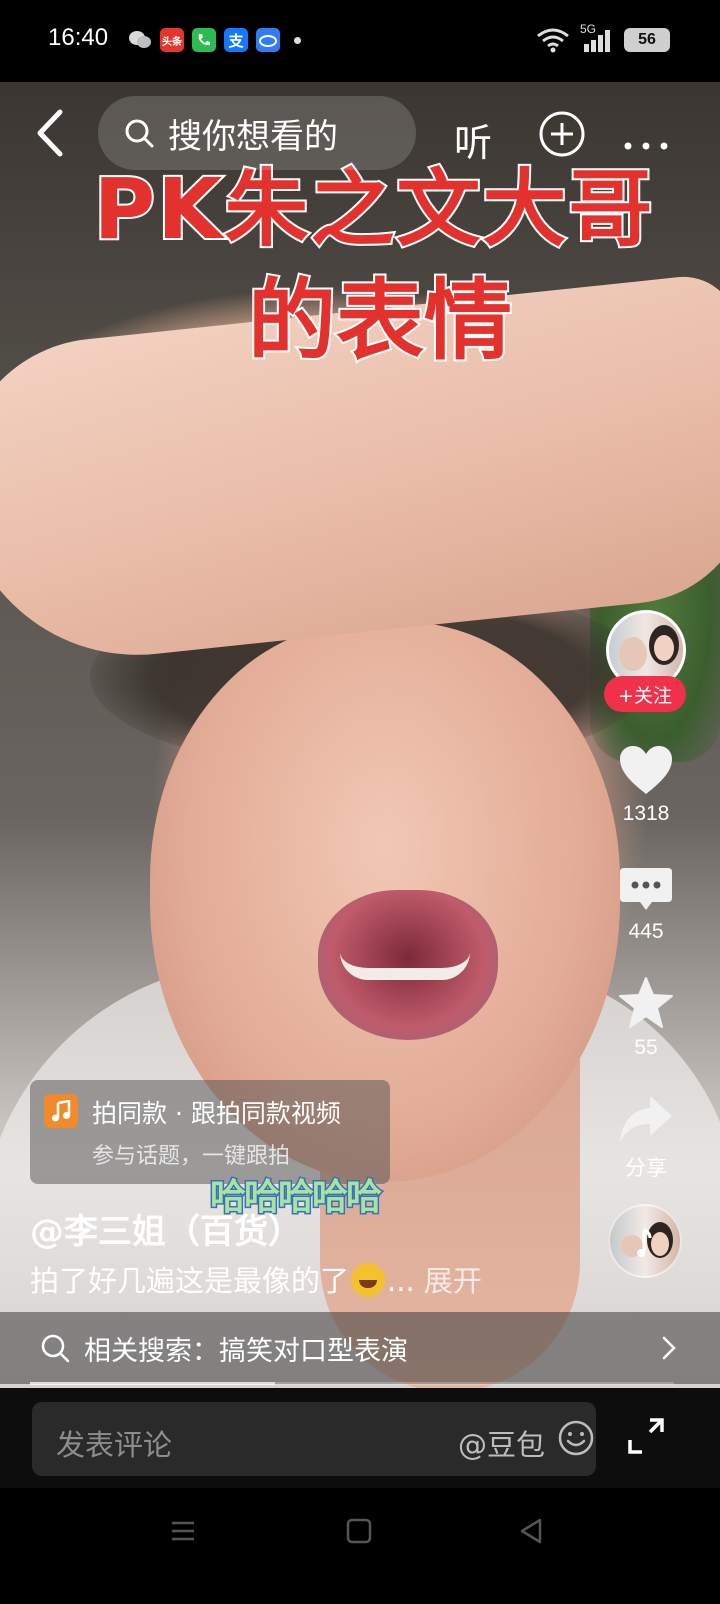 This screenshot has width=720, height=1604. I want to click on wifi-icon, so click(553, 40).